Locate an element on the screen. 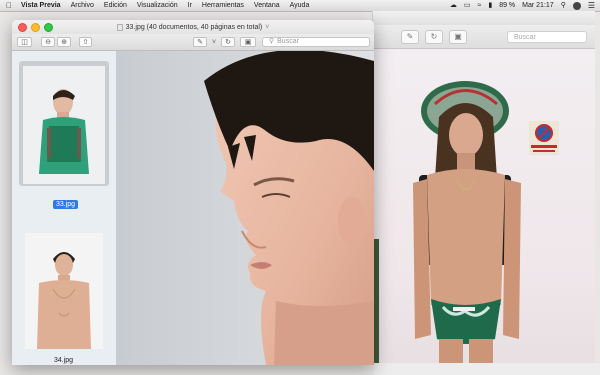 The width and height of the screenshot is (600, 375). background-markup-icon: ✎ is located at coordinates (410, 36).